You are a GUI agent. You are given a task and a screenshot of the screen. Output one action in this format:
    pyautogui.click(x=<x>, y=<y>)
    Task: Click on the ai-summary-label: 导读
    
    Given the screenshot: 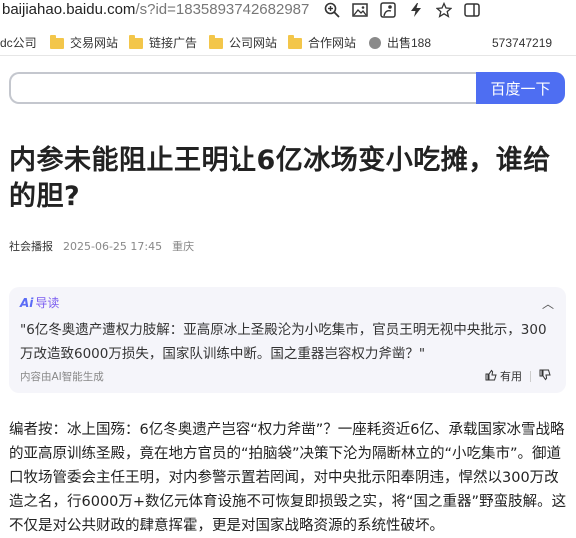 What is the action you would take?
    pyautogui.click(x=47, y=303)
    